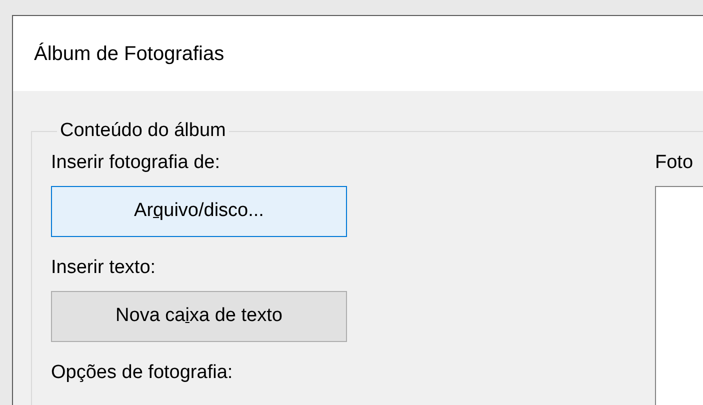  Describe the element at coordinates (674, 163) in the screenshot. I see `list-label: Foto` at that location.